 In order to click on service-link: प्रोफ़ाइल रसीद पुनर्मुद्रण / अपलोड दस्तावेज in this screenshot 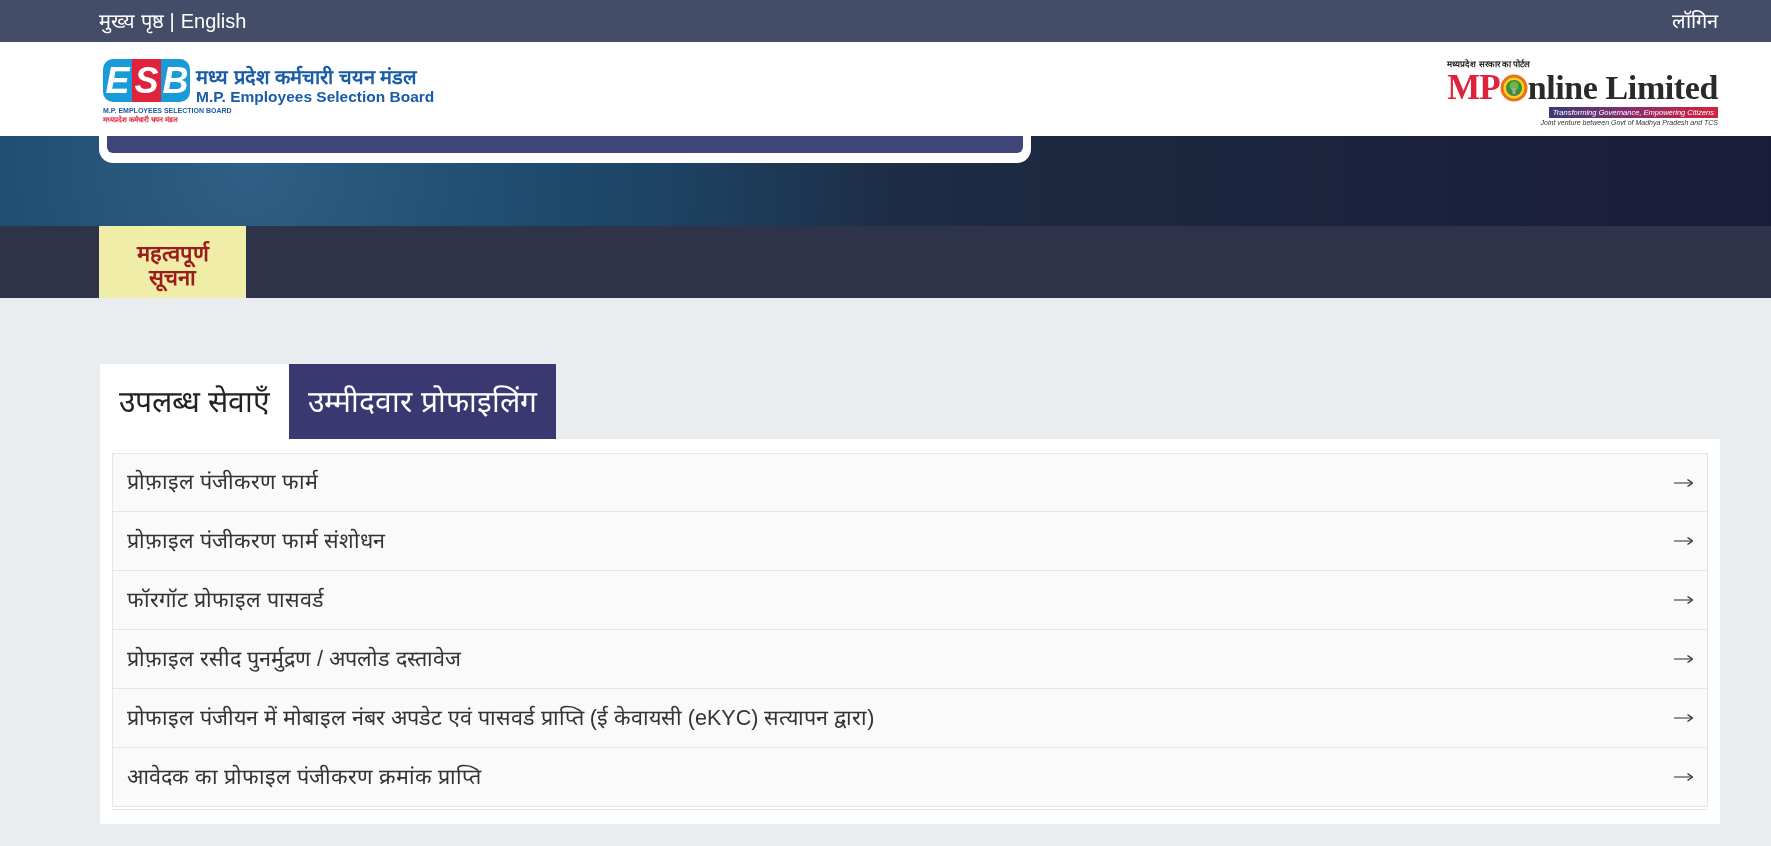, I will do `click(910, 659)`.